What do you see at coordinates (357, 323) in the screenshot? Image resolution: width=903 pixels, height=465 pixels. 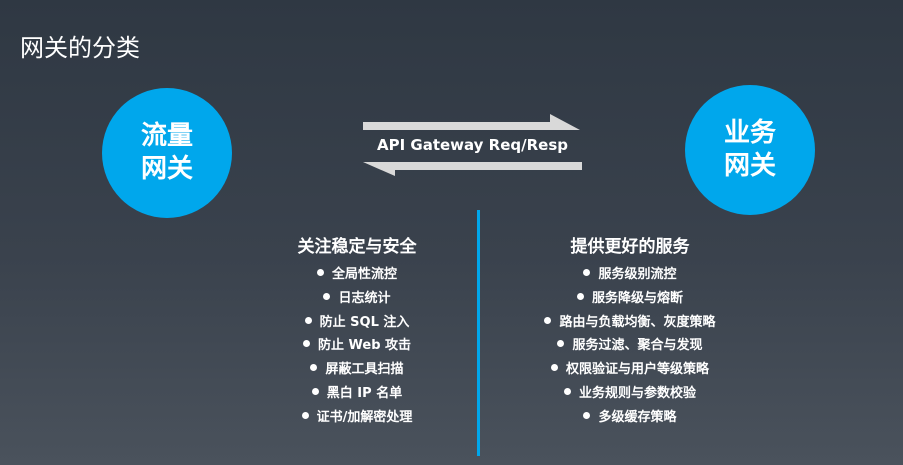 I see `list-item: 防止 SQL 注入` at bounding box center [357, 323].